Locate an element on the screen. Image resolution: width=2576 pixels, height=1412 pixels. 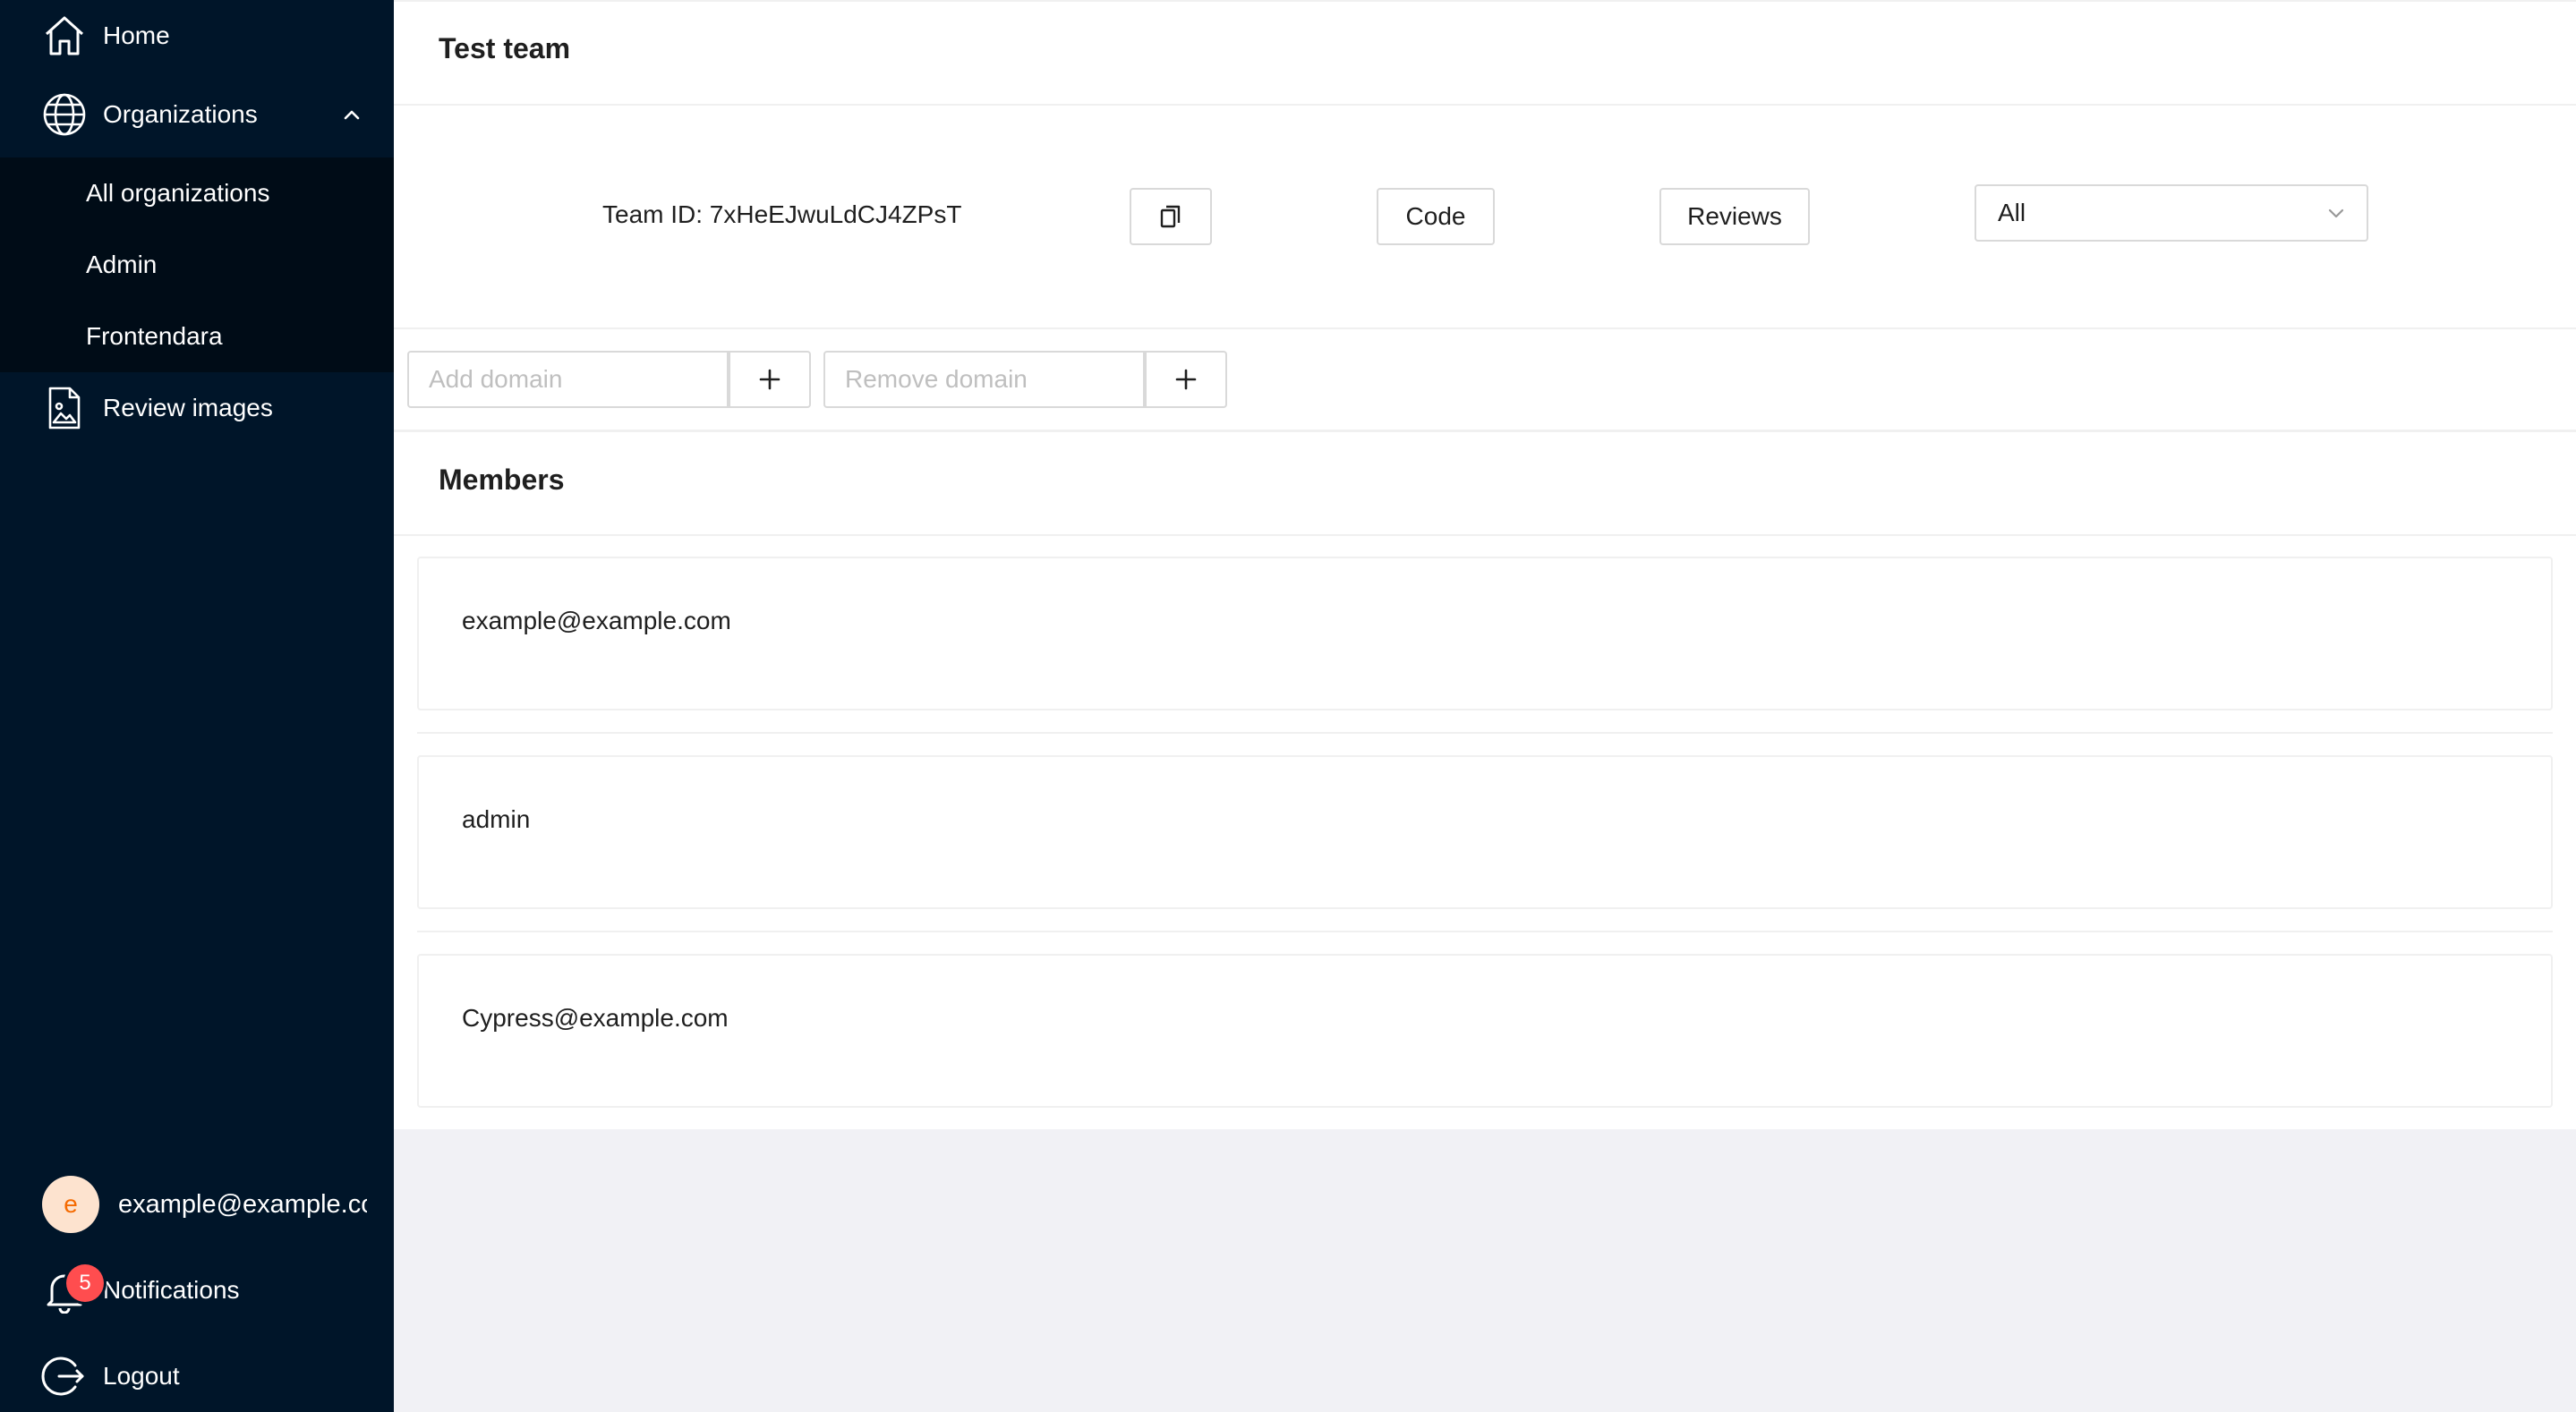
member-card: admin is located at coordinates (1485, 832).